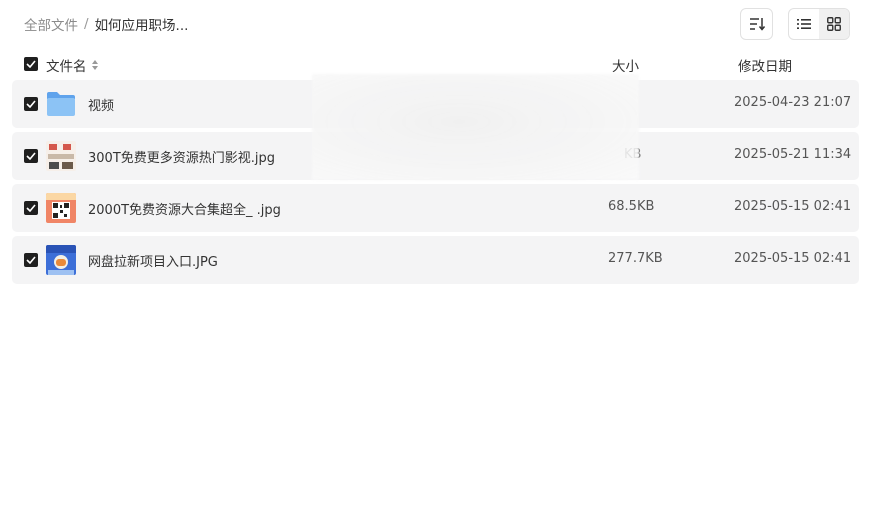  I want to click on folder-icon, so click(61, 104).